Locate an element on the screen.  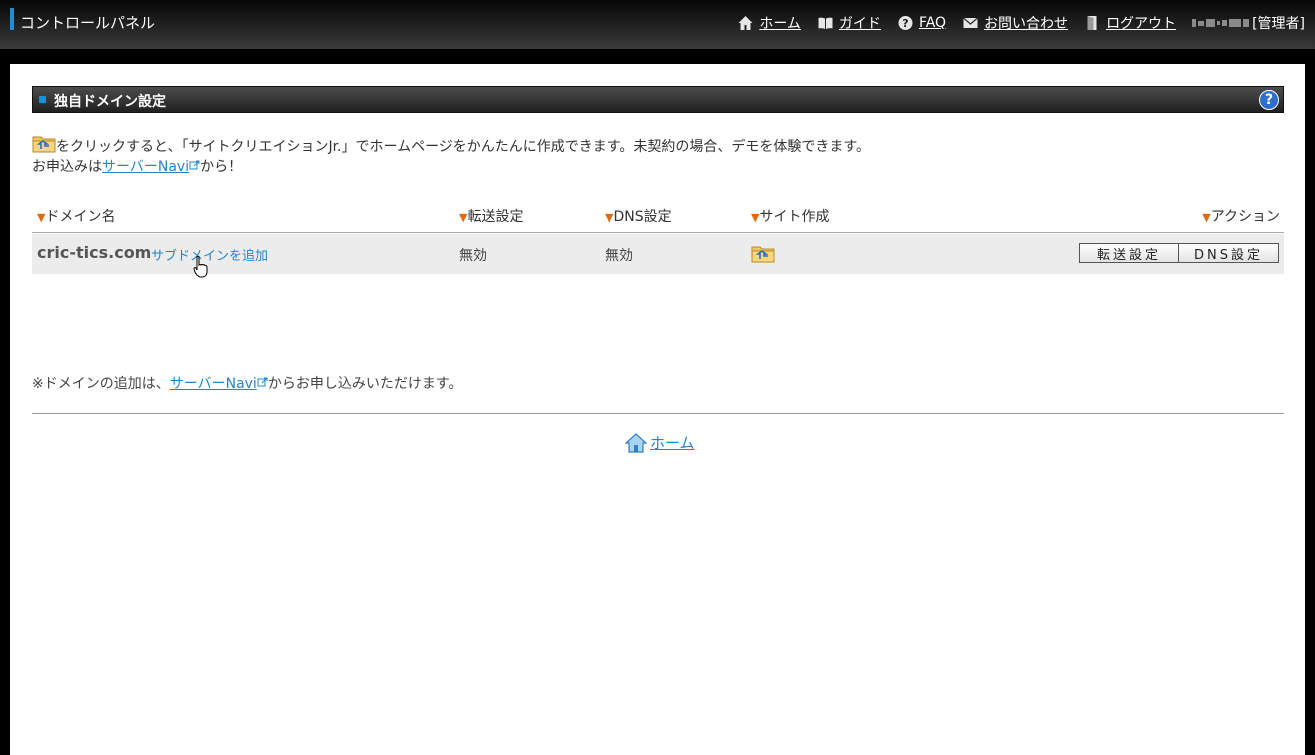
help-button: ? is located at coordinates (1269, 100).